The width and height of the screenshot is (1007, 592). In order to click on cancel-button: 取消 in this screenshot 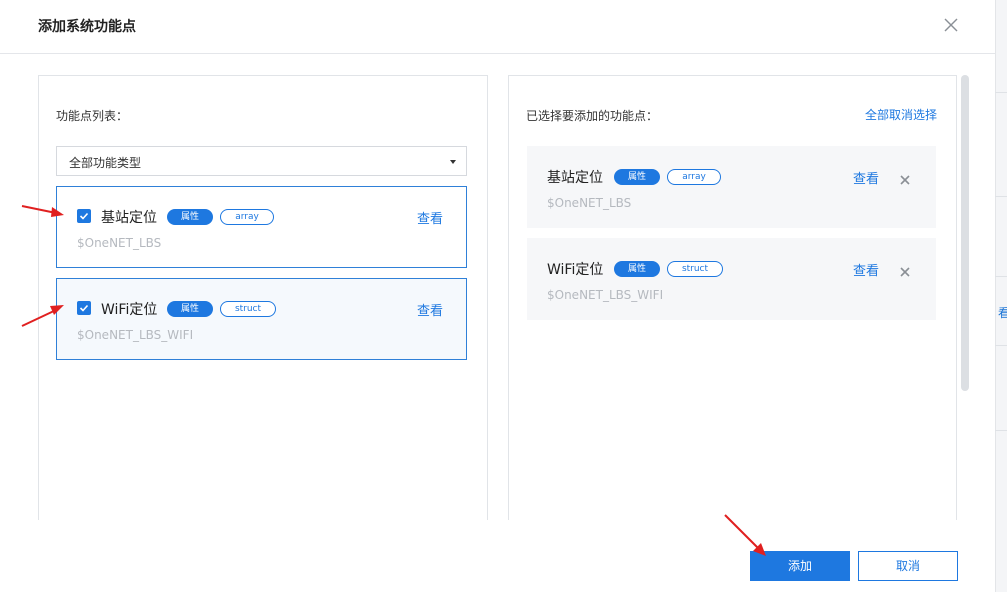, I will do `click(908, 566)`.